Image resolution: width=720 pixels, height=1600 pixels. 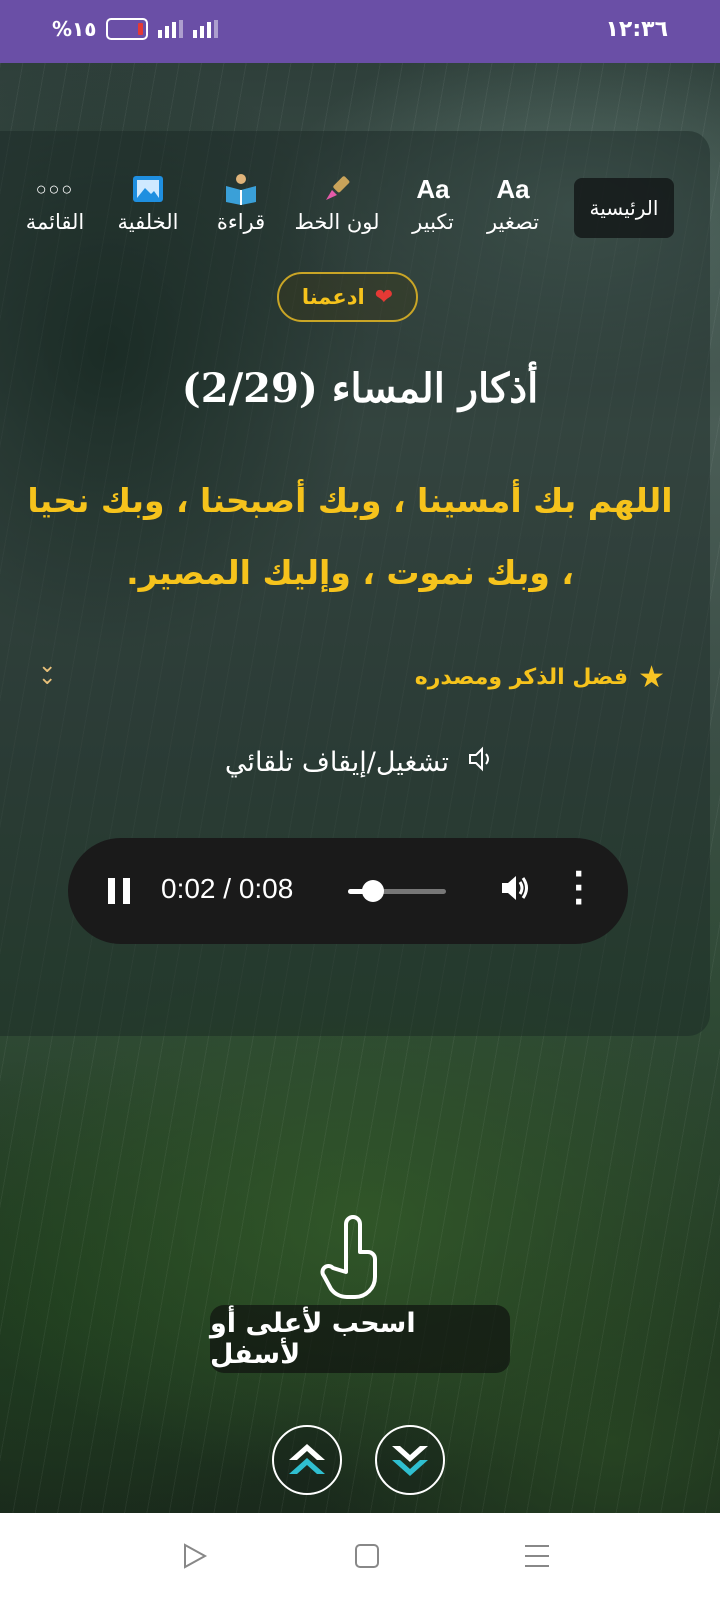 What do you see at coordinates (651, 677) in the screenshot?
I see `star-icon: ★` at bounding box center [651, 677].